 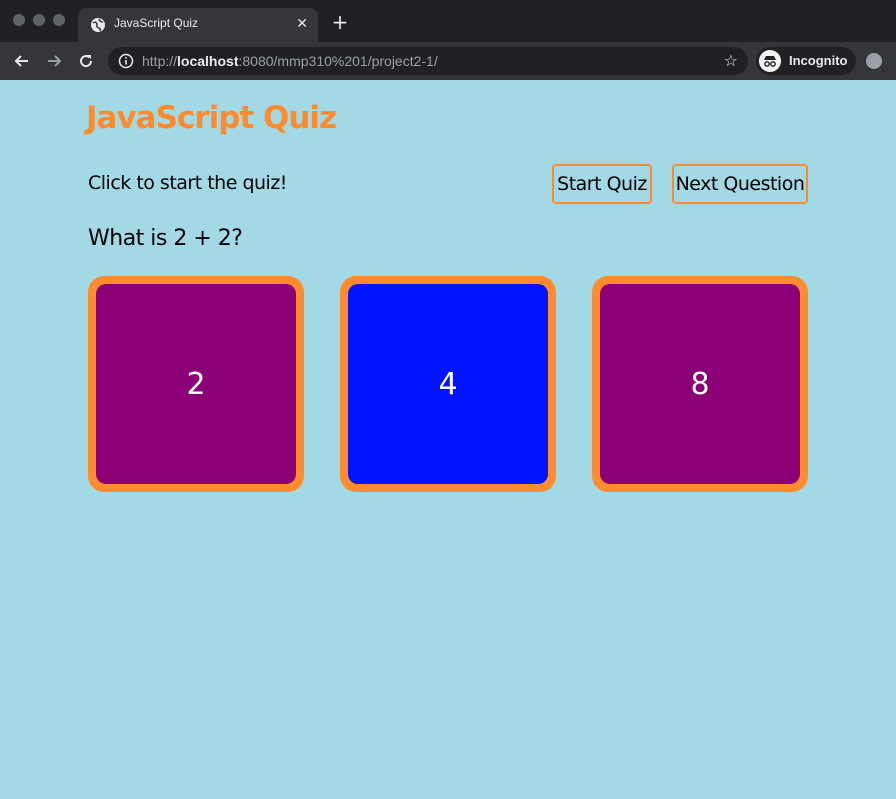 I want to click on answer-label: 8, so click(x=700, y=384).